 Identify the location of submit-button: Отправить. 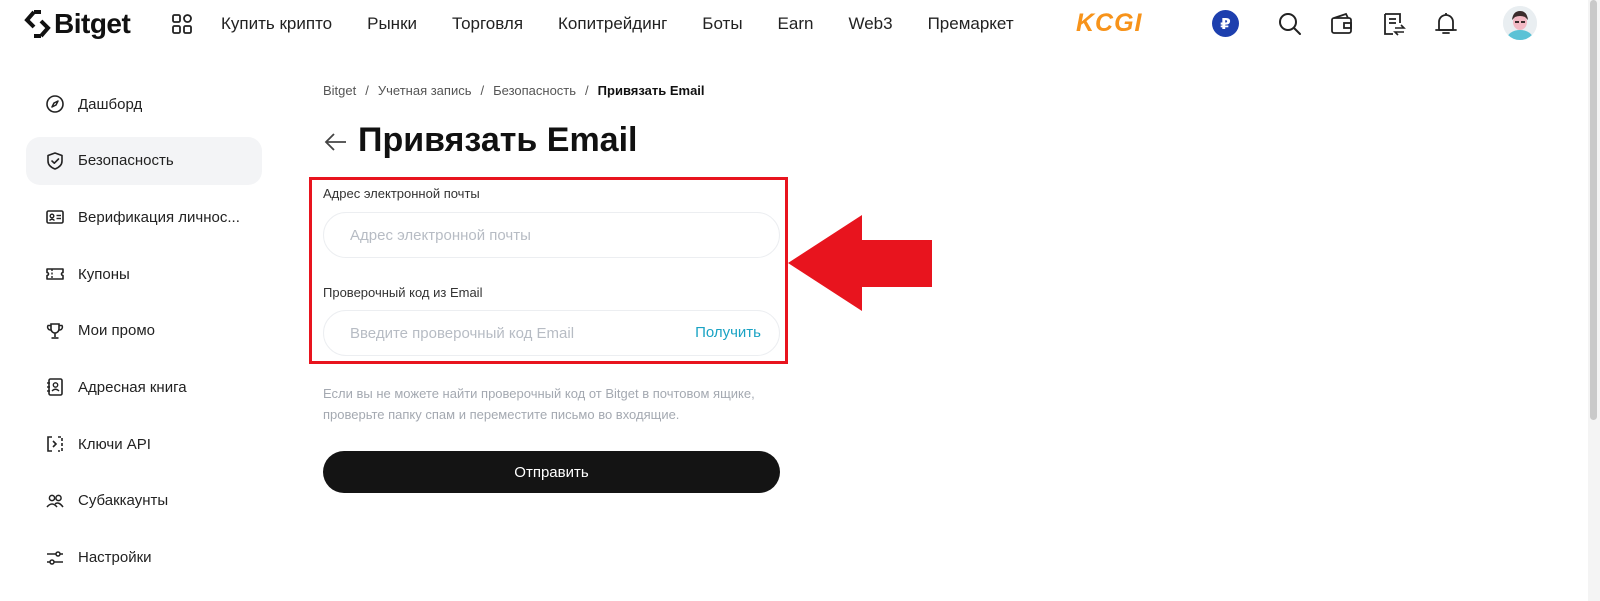
(551, 472).